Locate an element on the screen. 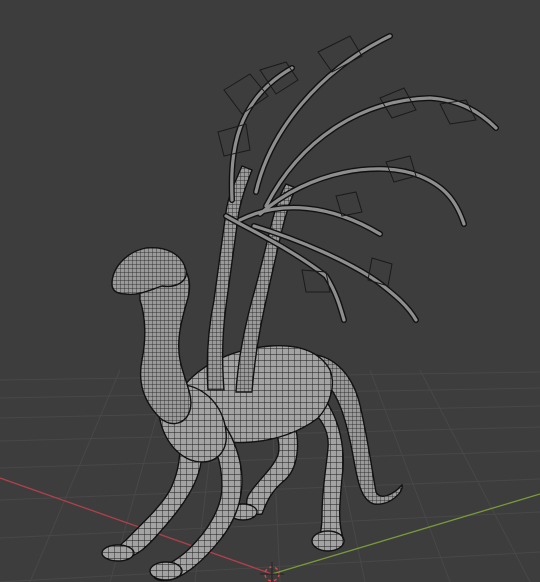 This screenshot has width=540, height=582. y-axis-line is located at coordinates (405, 534).